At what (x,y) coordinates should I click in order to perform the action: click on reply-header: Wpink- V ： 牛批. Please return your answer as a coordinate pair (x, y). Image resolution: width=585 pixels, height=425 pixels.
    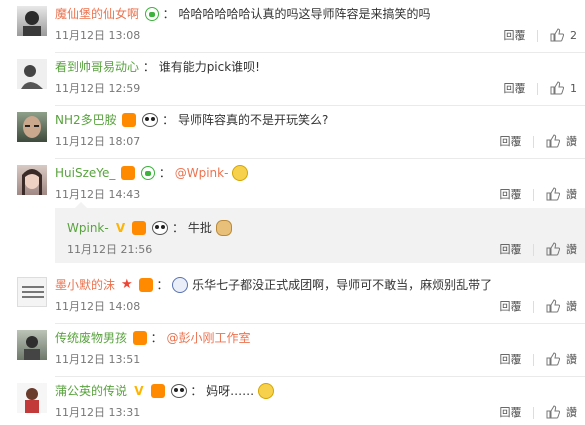
    Looking at the image, I should click on (149, 228).